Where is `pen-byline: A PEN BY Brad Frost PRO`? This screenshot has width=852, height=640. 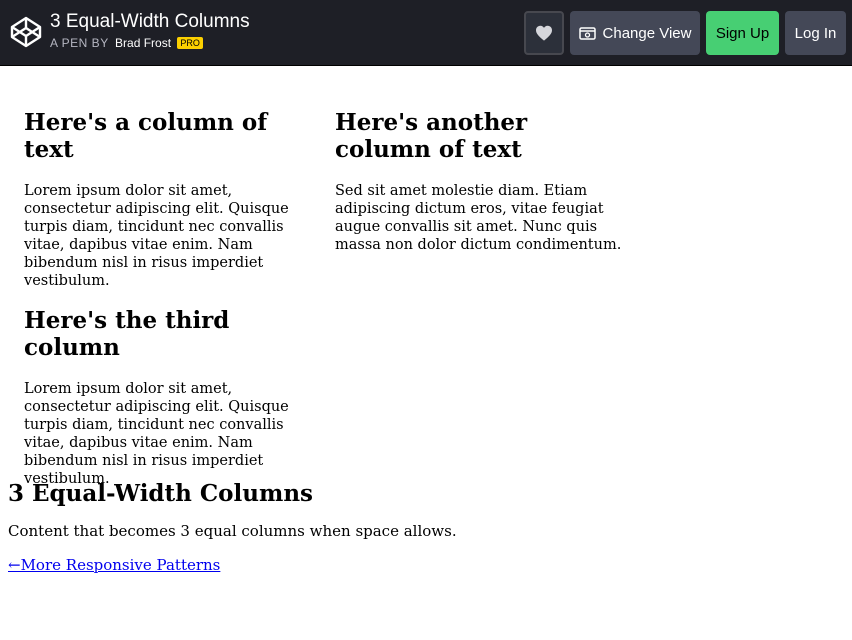
pen-byline: A PEN BY Brad Frost PRO is located at coordinates (150, 43).